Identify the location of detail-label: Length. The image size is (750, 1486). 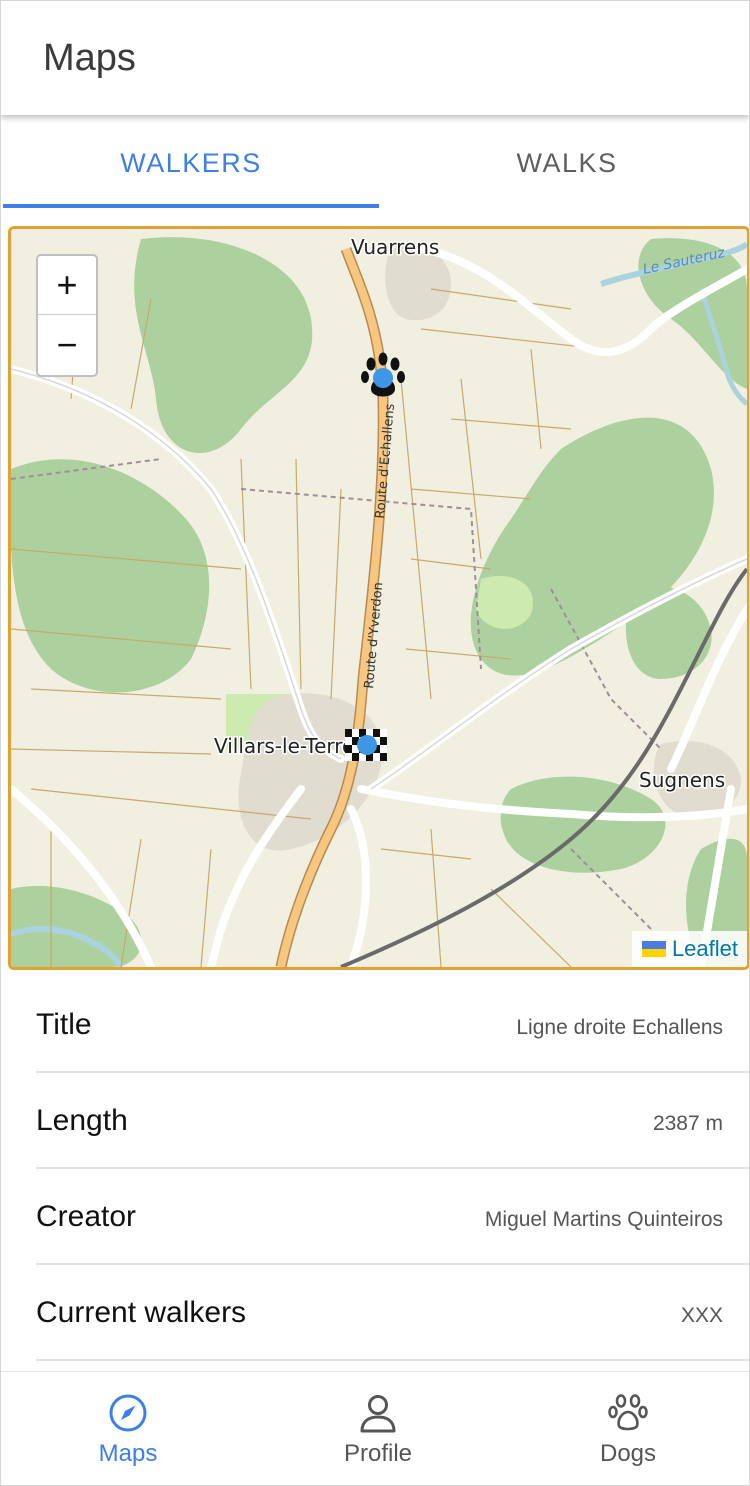
(82, 1120).